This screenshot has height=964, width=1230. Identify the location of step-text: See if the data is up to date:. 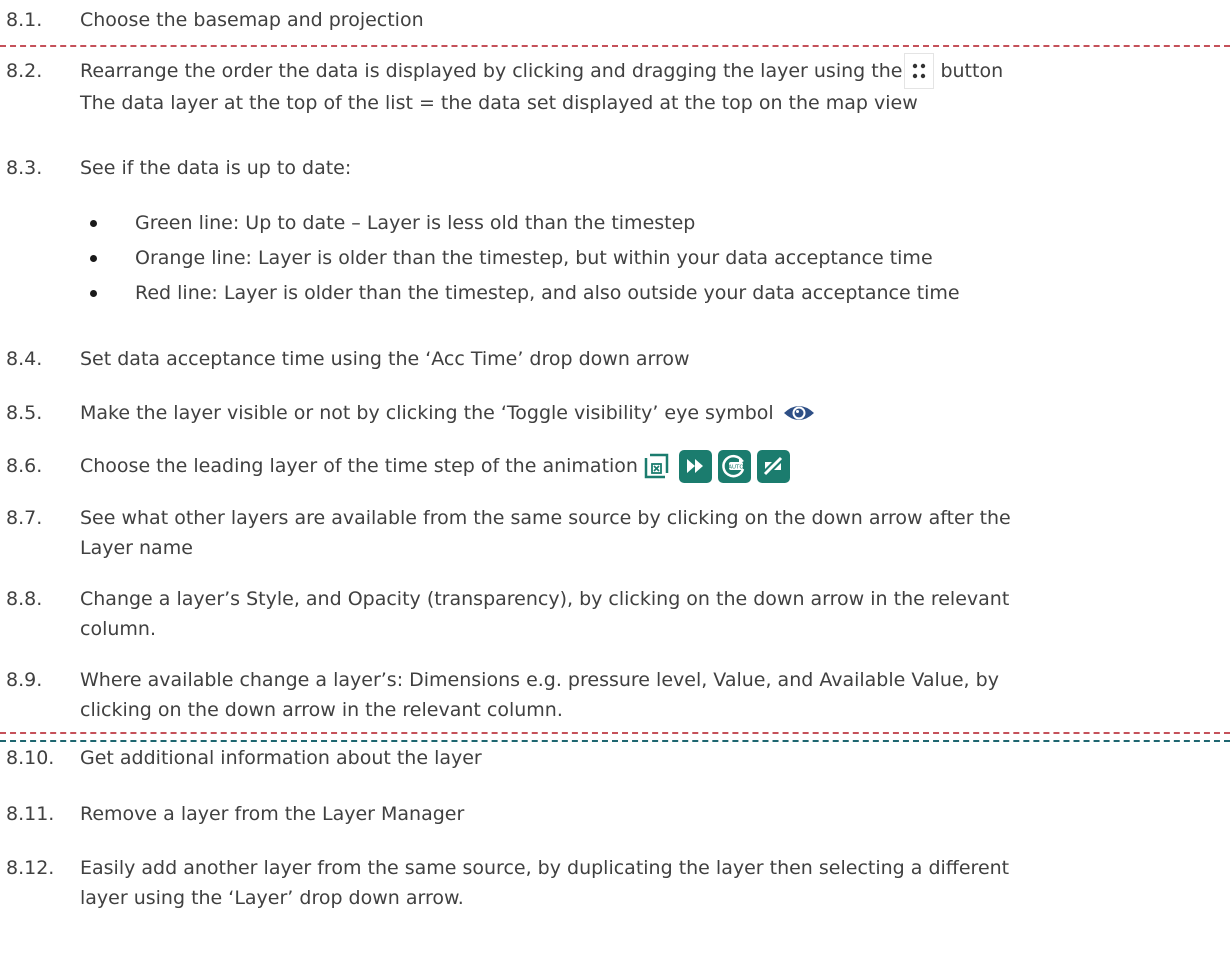
(216, 168).